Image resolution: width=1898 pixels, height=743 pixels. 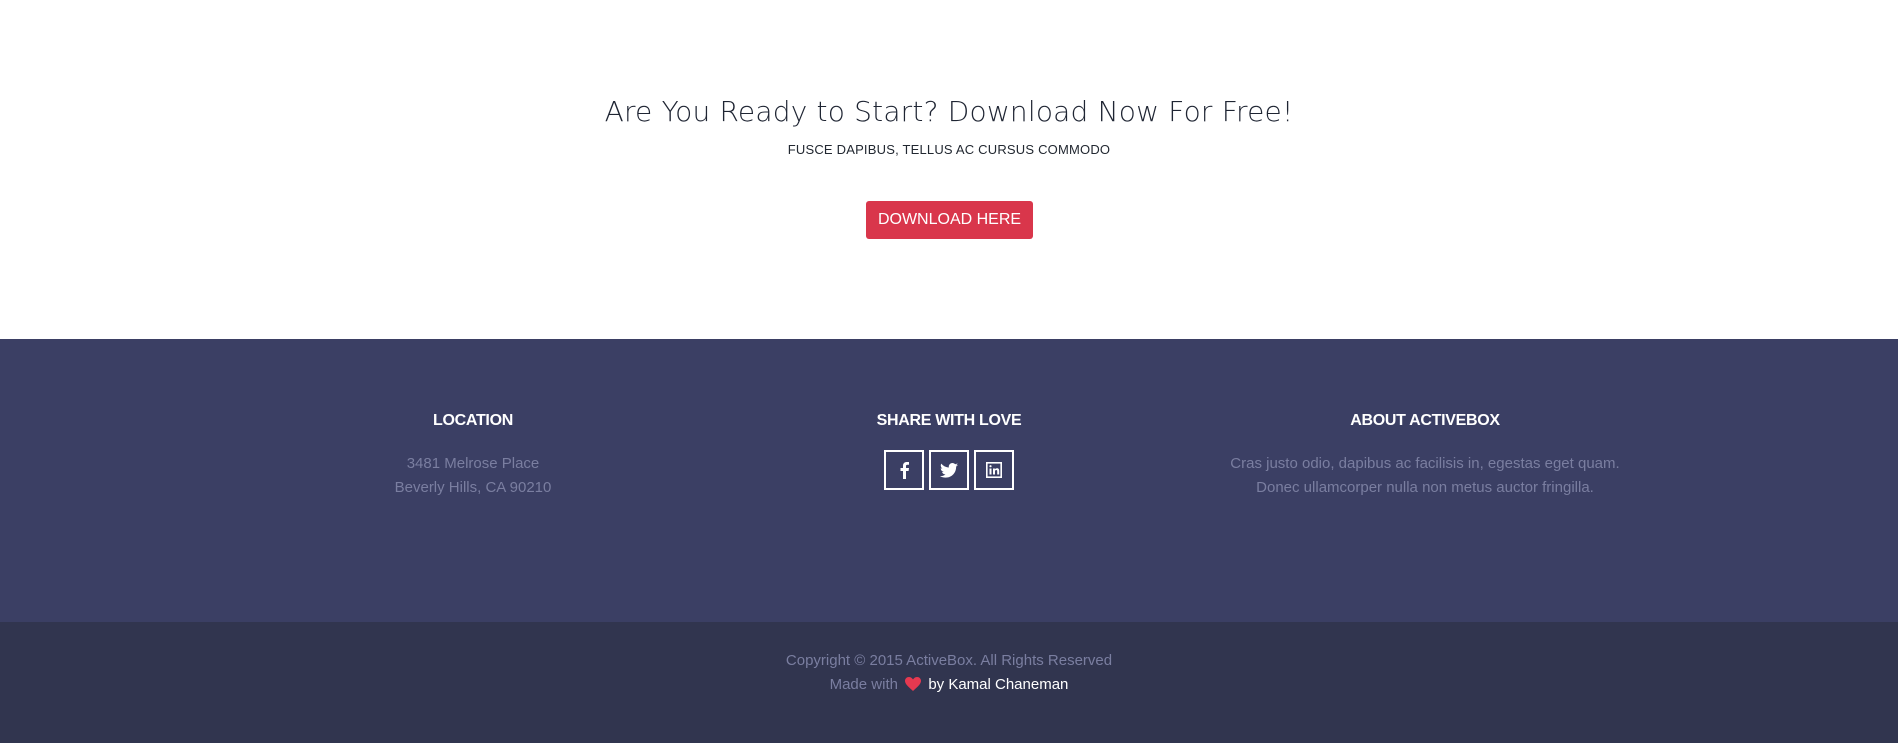 I want to click on linkedin-icon, so click(x=994, y=470).